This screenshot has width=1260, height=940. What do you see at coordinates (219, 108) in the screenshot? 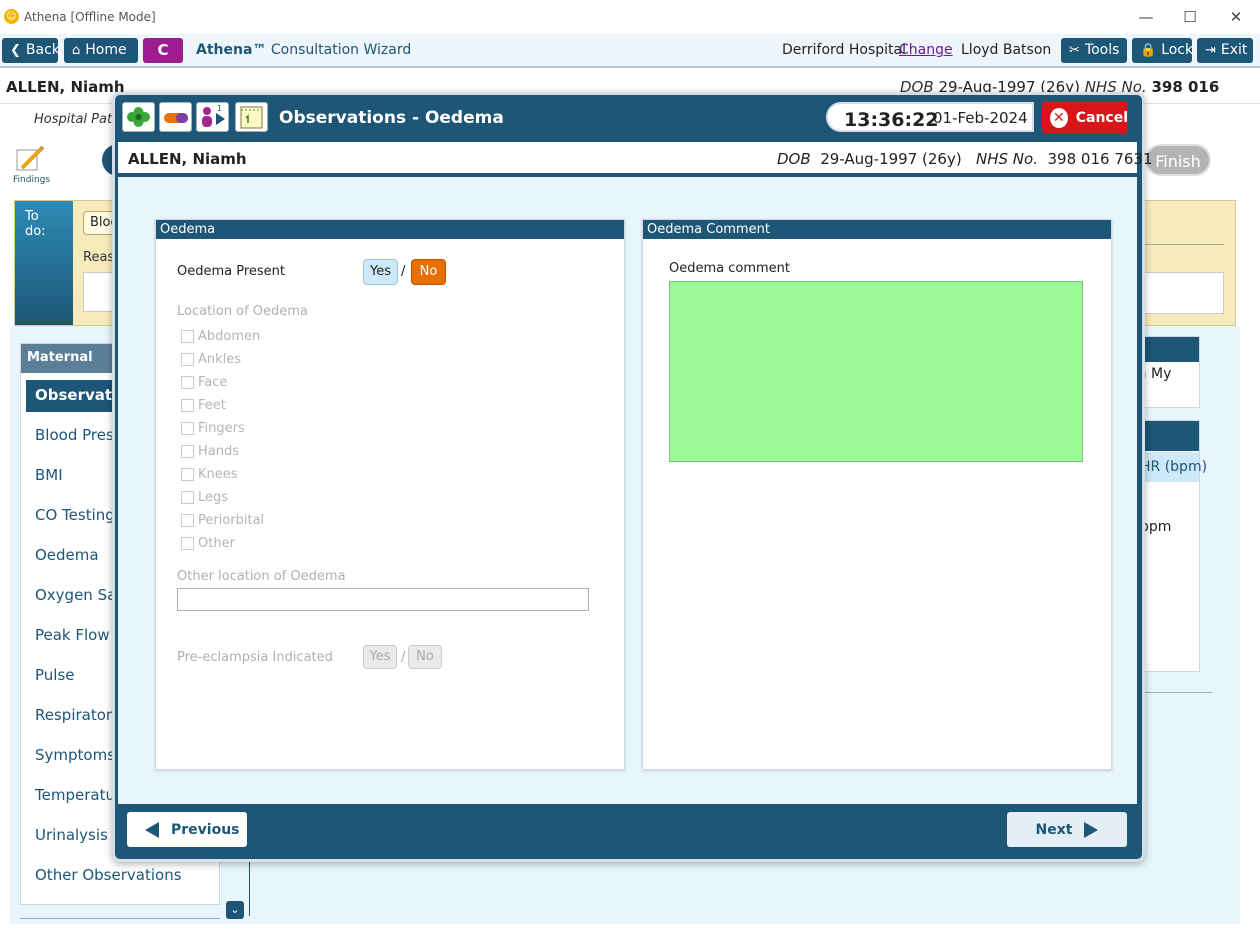
I see `svg-text: 1` at bounding box center [219, 108].